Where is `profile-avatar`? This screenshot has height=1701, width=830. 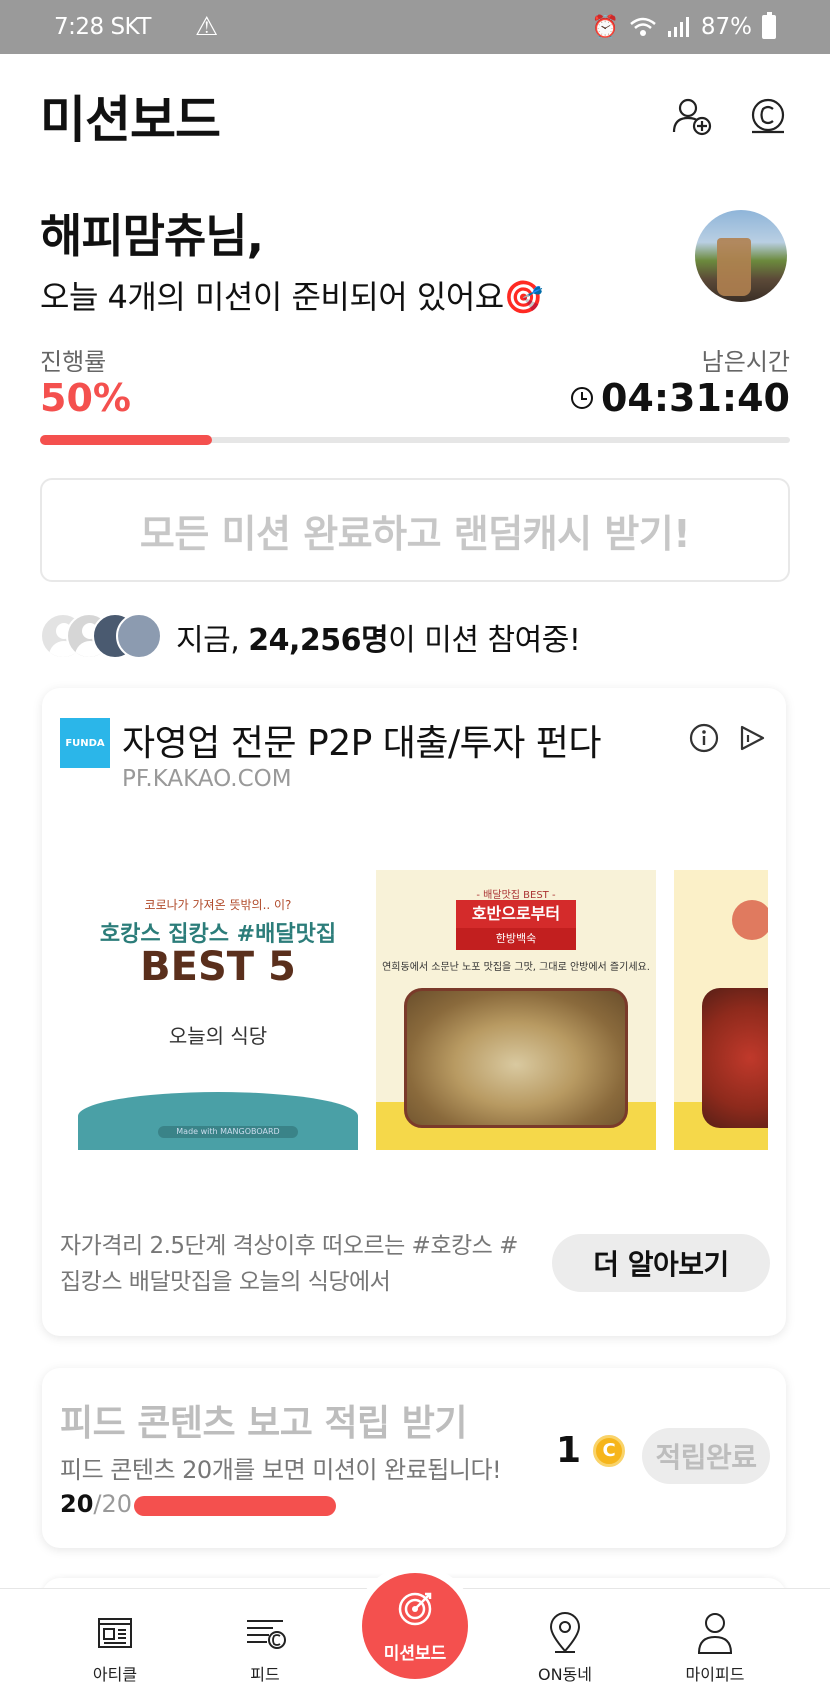 profile-avatar is located at coordinates (741, 256).